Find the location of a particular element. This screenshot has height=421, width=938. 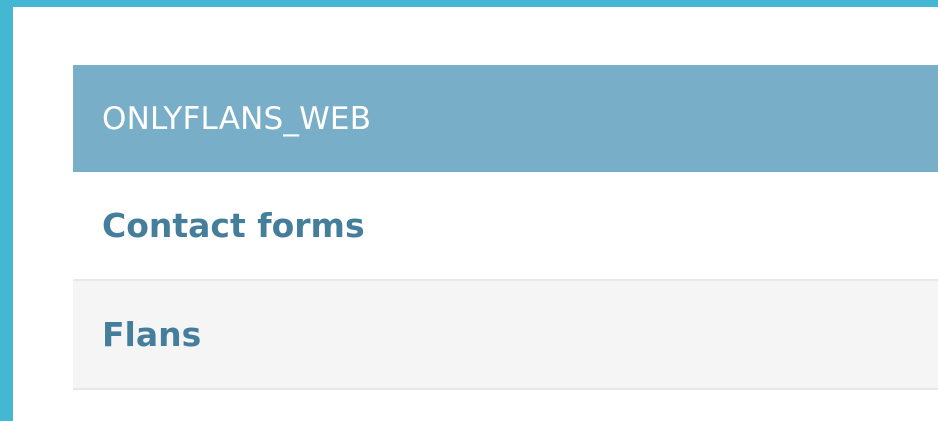

module-caption-label: ONLYFLANS_WEB is located at coordinates (236, 119).